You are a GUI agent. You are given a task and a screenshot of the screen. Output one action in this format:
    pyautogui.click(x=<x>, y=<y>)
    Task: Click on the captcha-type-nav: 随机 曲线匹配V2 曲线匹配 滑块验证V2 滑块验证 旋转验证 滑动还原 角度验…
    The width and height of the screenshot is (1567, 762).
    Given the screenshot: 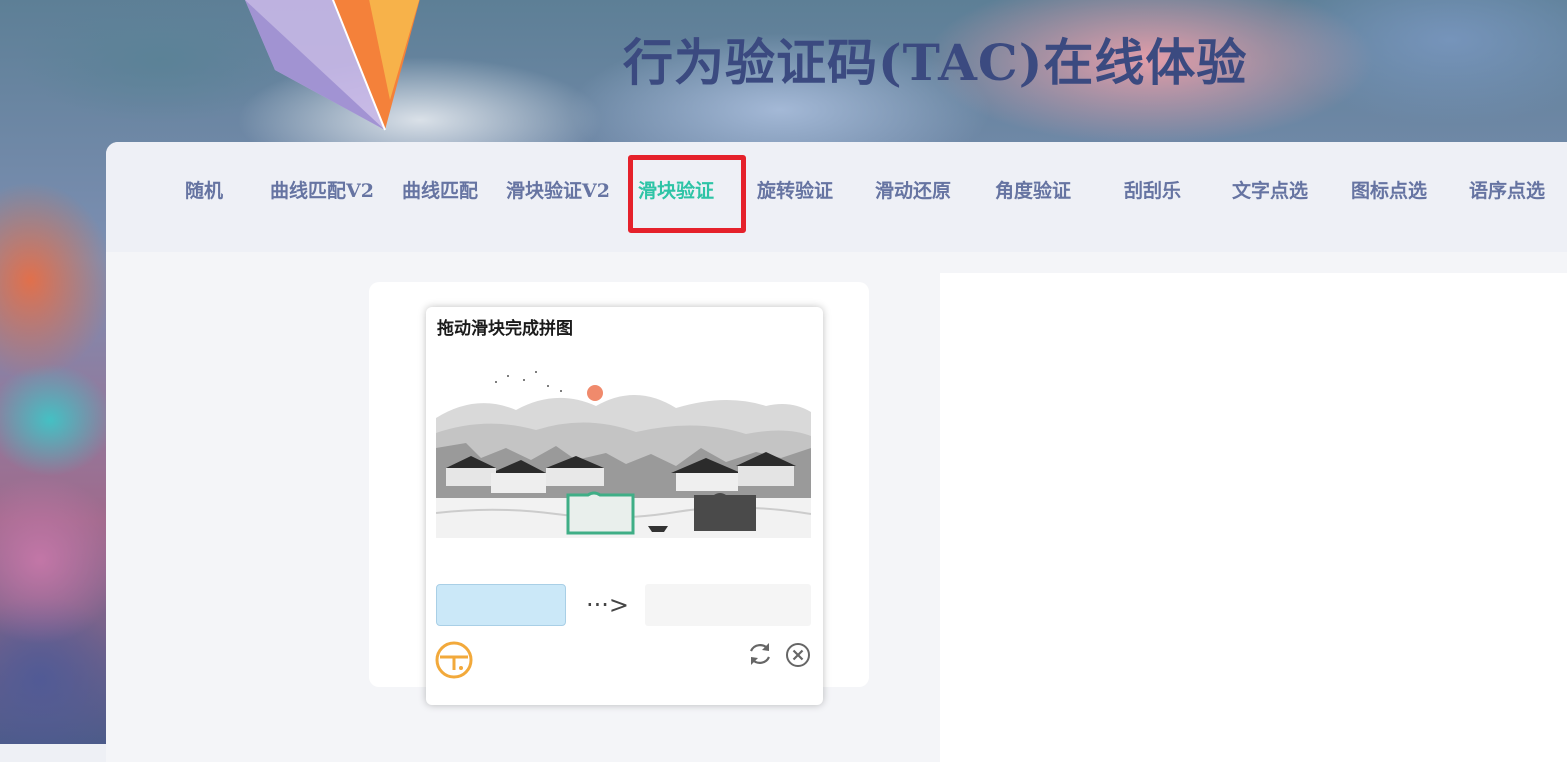 What is the action you would take?
    pyautogui.click(x=836, y=197)
    